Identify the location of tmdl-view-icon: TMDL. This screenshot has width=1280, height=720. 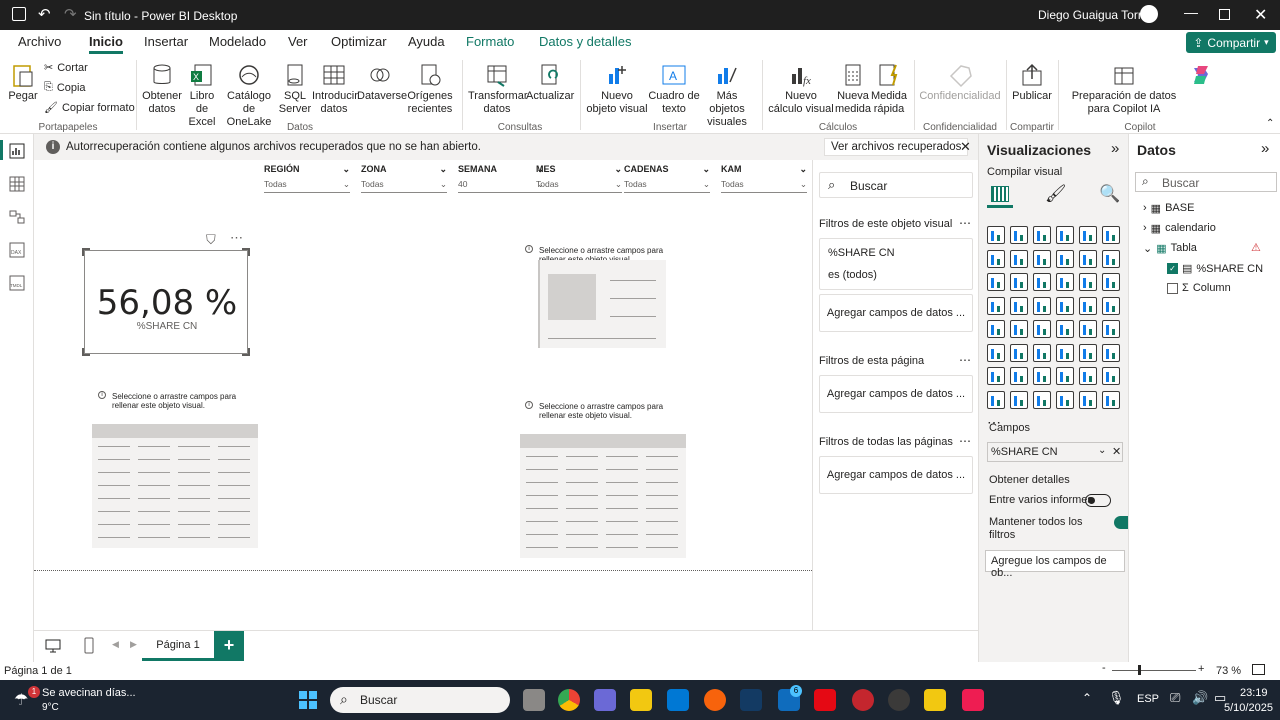
(17, 283).